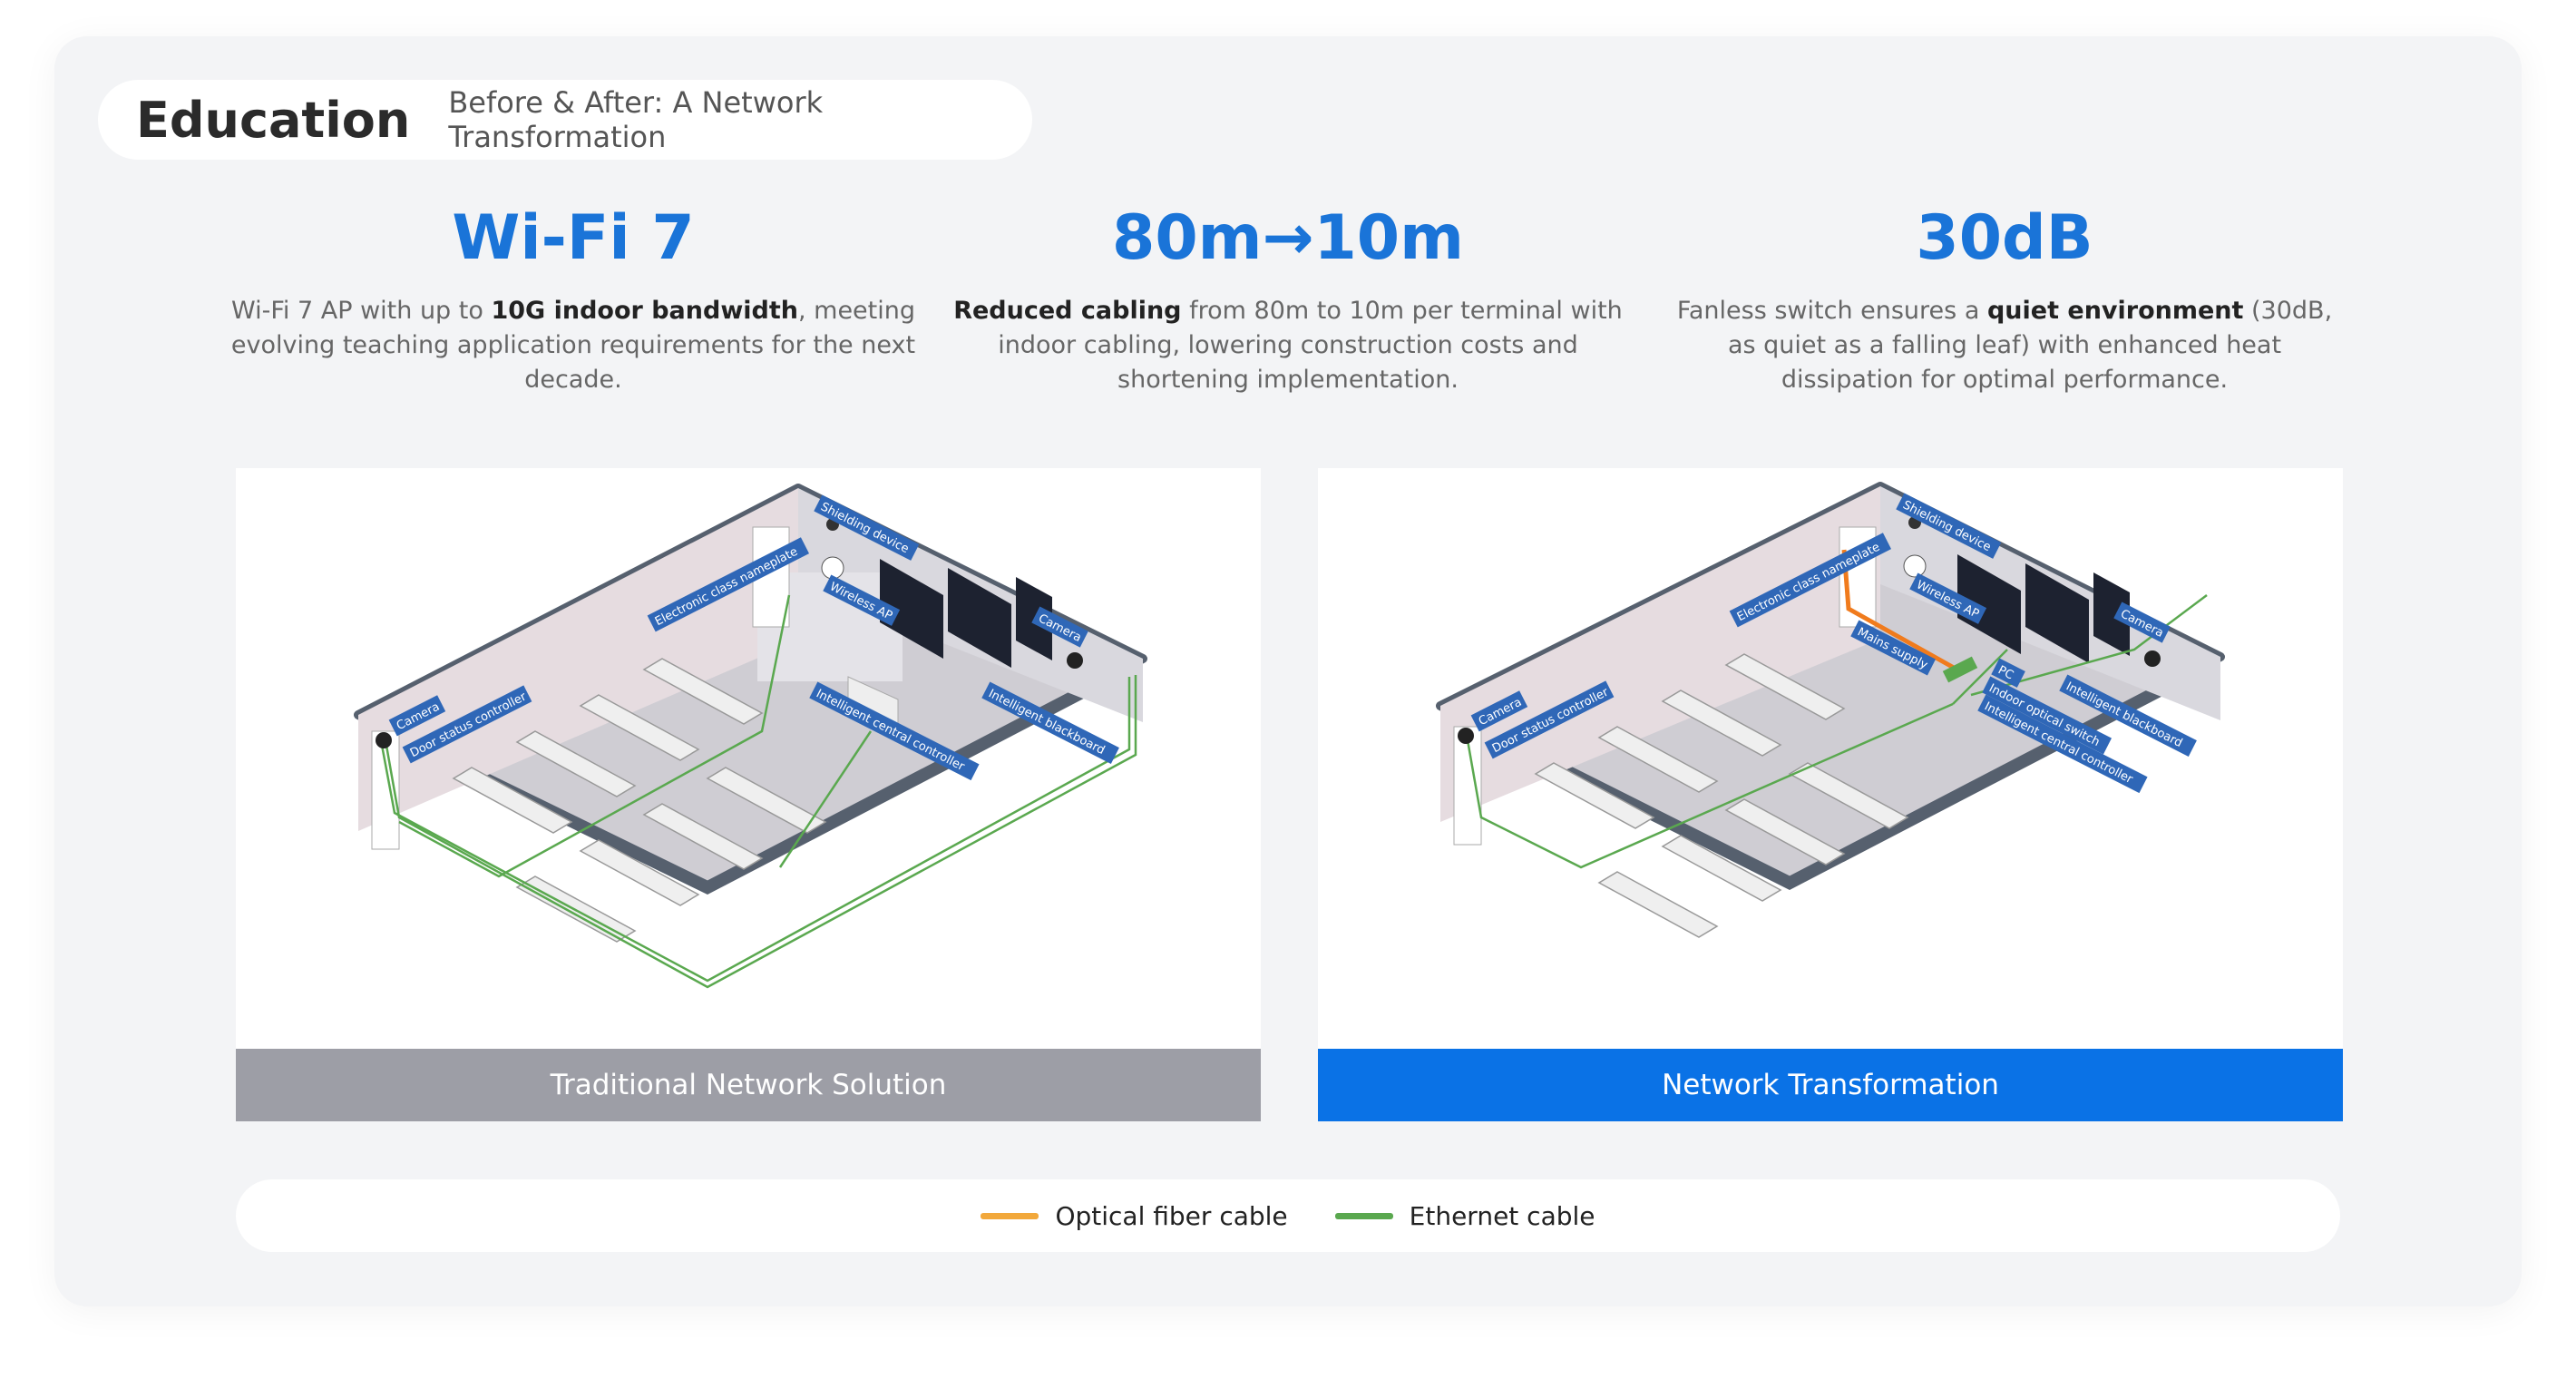 Image resolution: width=2576 pixels, height=1379 pixels. I want to click on stat-value: 80m→10m, so click(1288, 238).